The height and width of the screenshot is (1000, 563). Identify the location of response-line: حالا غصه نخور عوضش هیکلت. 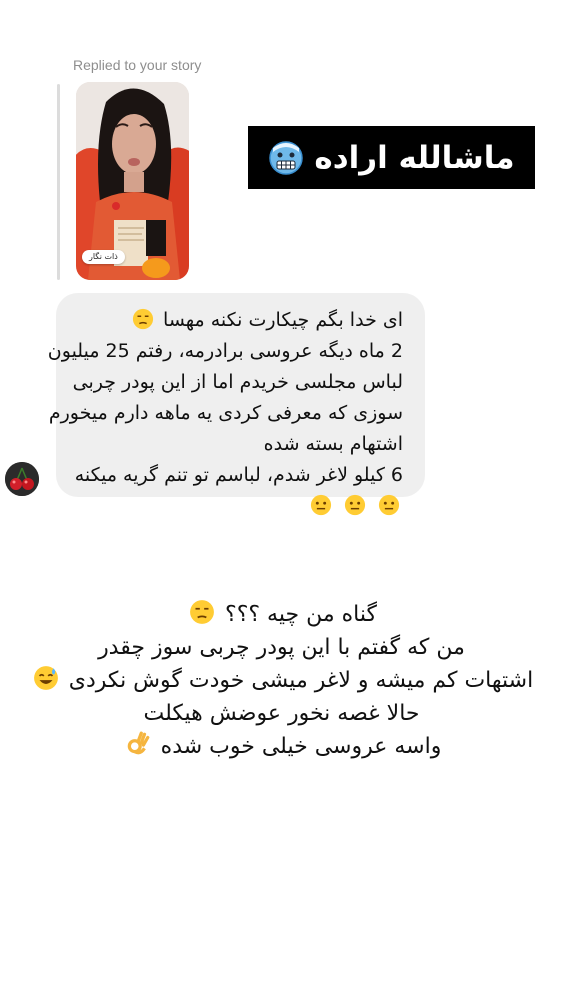
(281, 713).